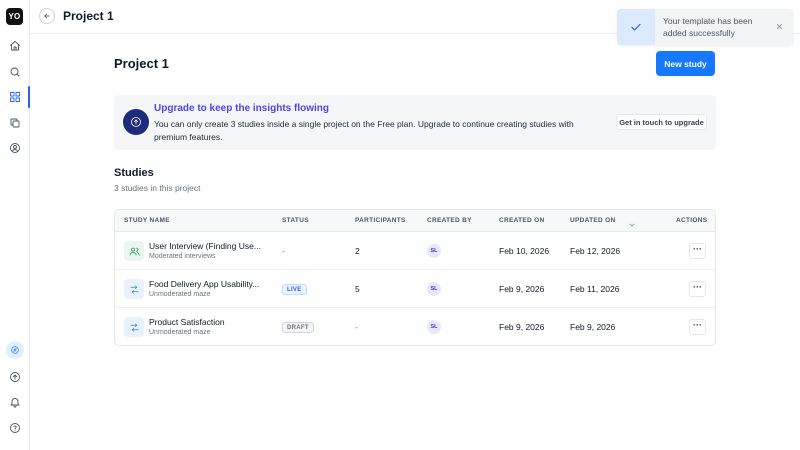 The height and width of the screenshot is (450, 800). Describe the element at coordinates (147, 220) in the screenshot. I see `column-header-study-name: STUDY NAME` at that location.